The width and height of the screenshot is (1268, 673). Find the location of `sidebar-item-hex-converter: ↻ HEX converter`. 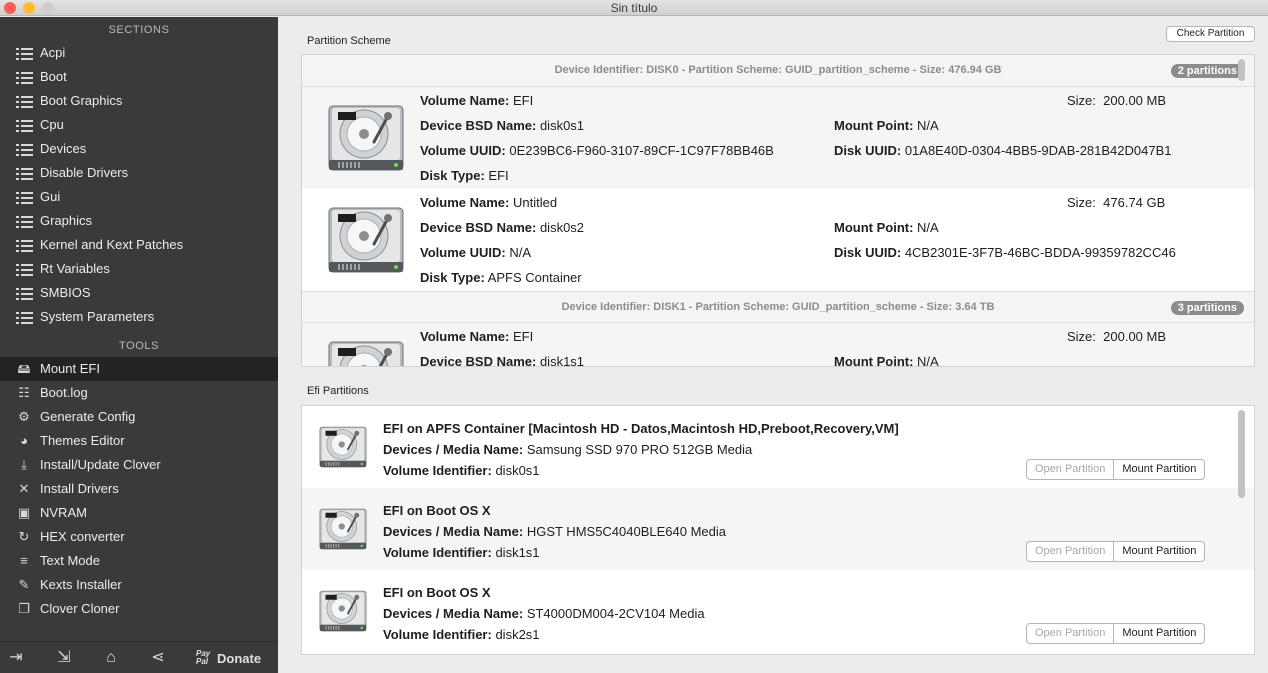

sidebar-item-hex-converter: ↻ HEX converter is located at coordinates (139, 537).